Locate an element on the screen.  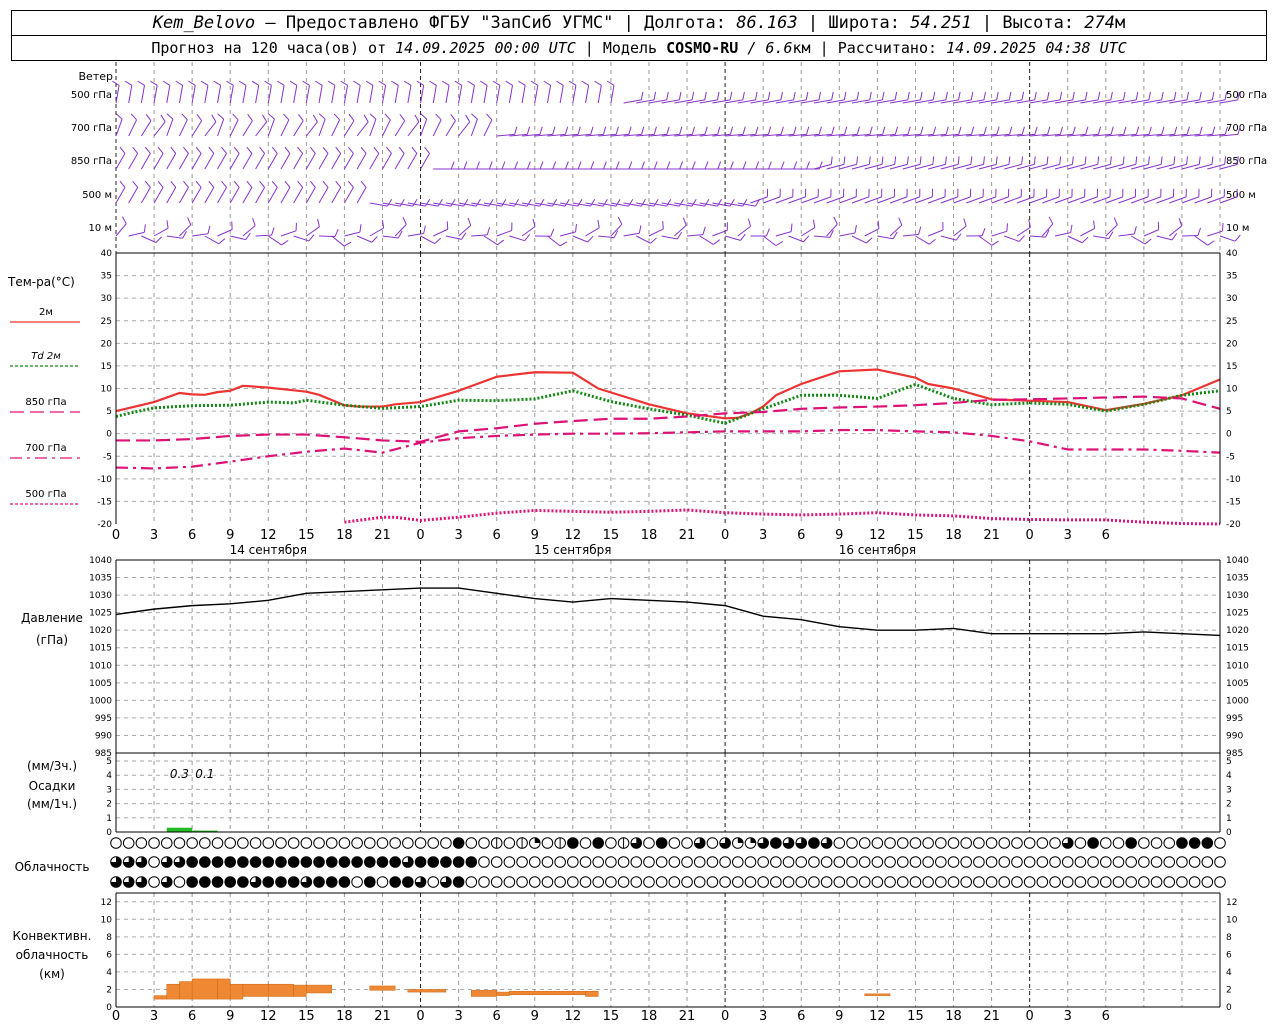
precip-ytick-left: 5 is located at coordinates (109, 762).